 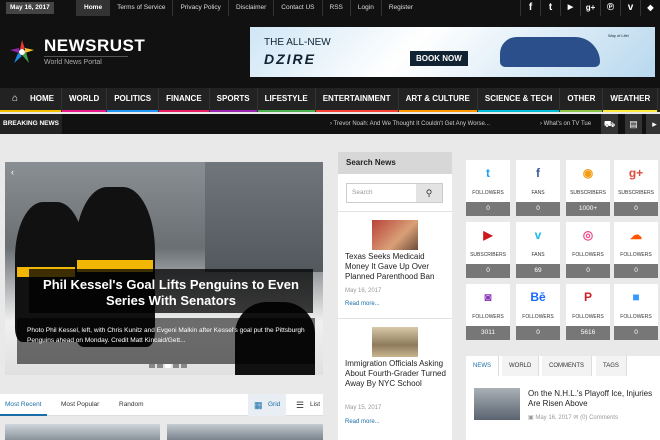 What do you see at coordinates (31, 124) in the screenshot?
I see `breaking-news-label: BREAKING NEWS` at bounding box center [31, 124].